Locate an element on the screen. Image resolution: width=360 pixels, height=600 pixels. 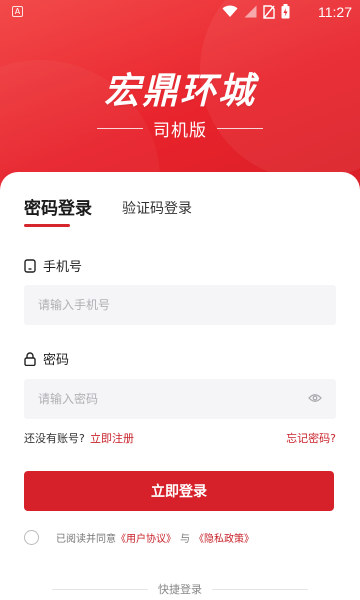
password-label-text: 密码 is located at coordinates (56, 360).